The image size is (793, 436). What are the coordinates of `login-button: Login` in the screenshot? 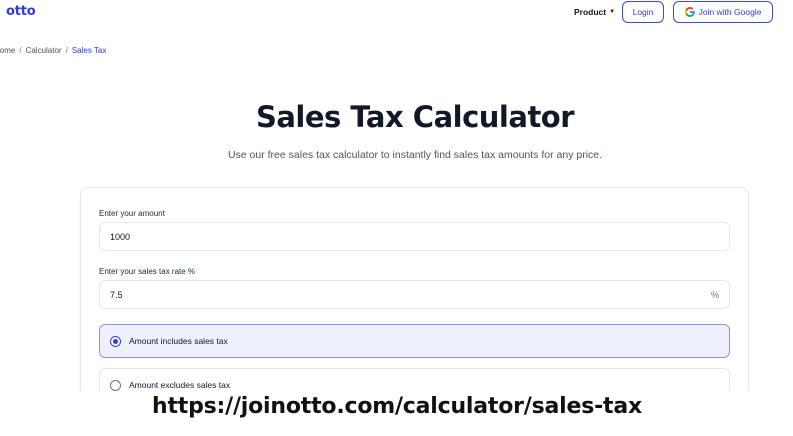 It's located at (643, 12).